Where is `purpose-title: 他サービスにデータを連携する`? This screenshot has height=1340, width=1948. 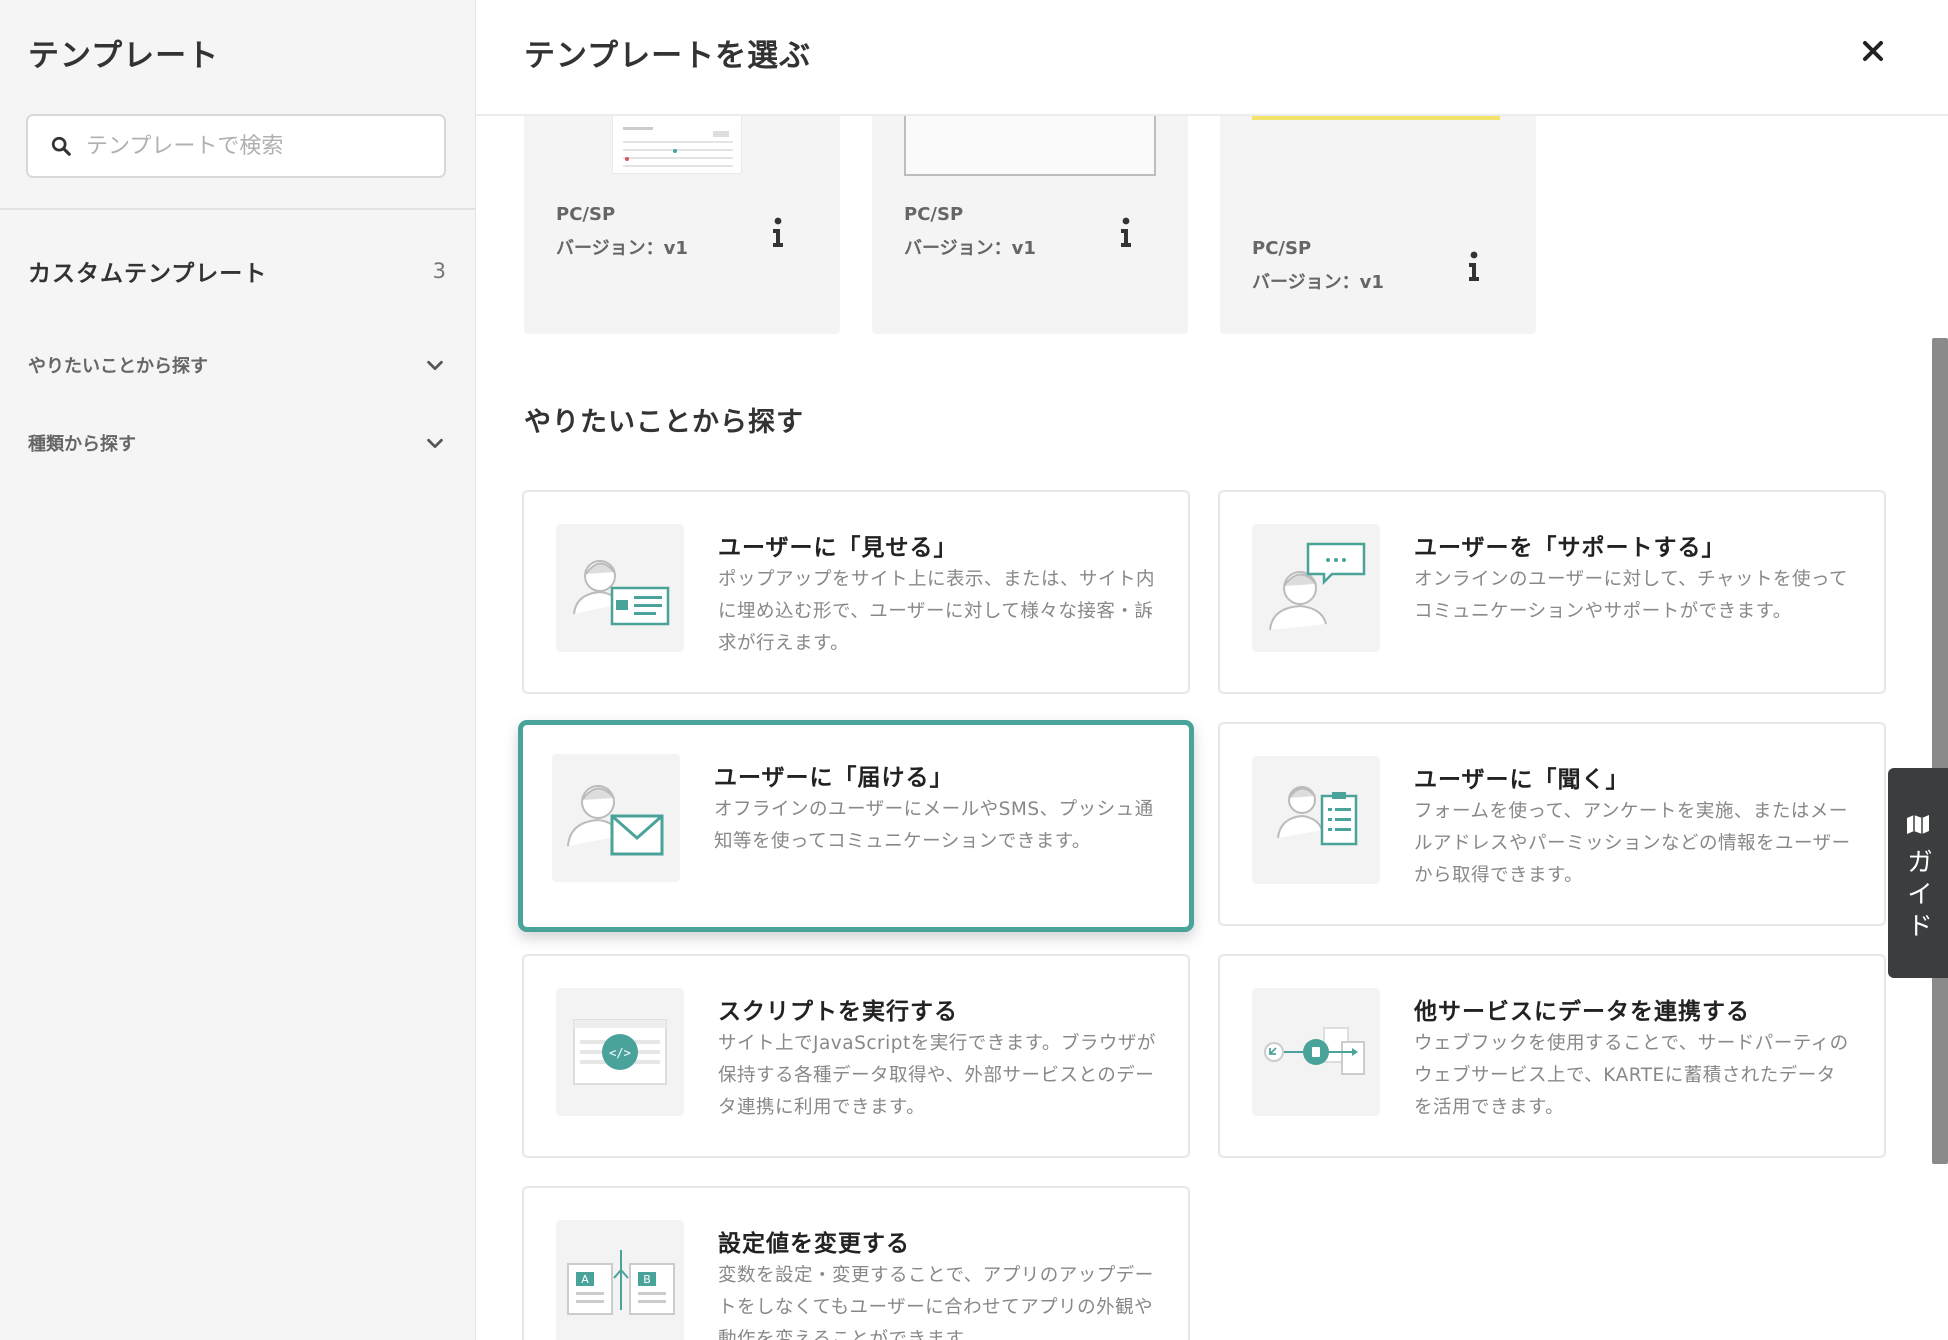 purpose-title: 他サービスにデータを連携する is located at coordinates (1582, 1012).